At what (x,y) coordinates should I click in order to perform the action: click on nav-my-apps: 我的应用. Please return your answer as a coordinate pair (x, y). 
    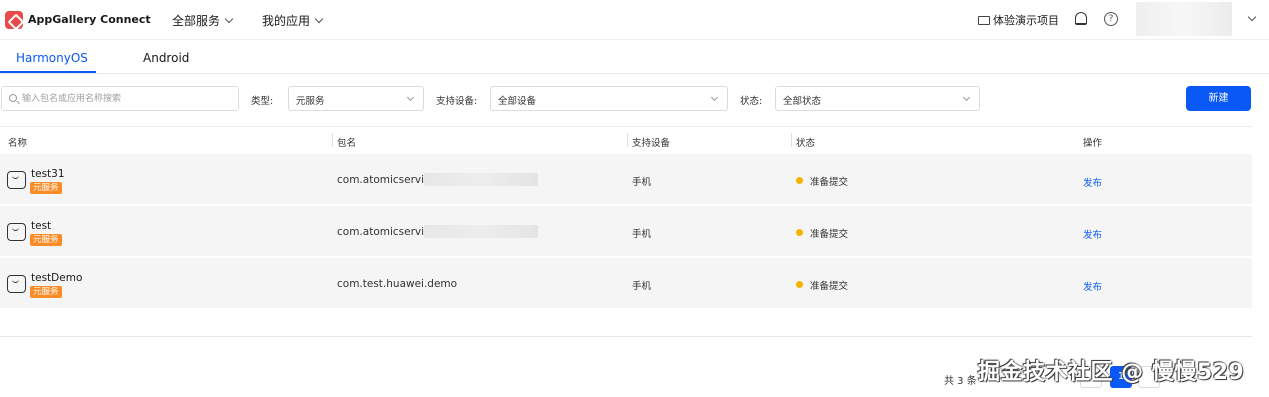
    Looking at the image, I should click on (293, 20).